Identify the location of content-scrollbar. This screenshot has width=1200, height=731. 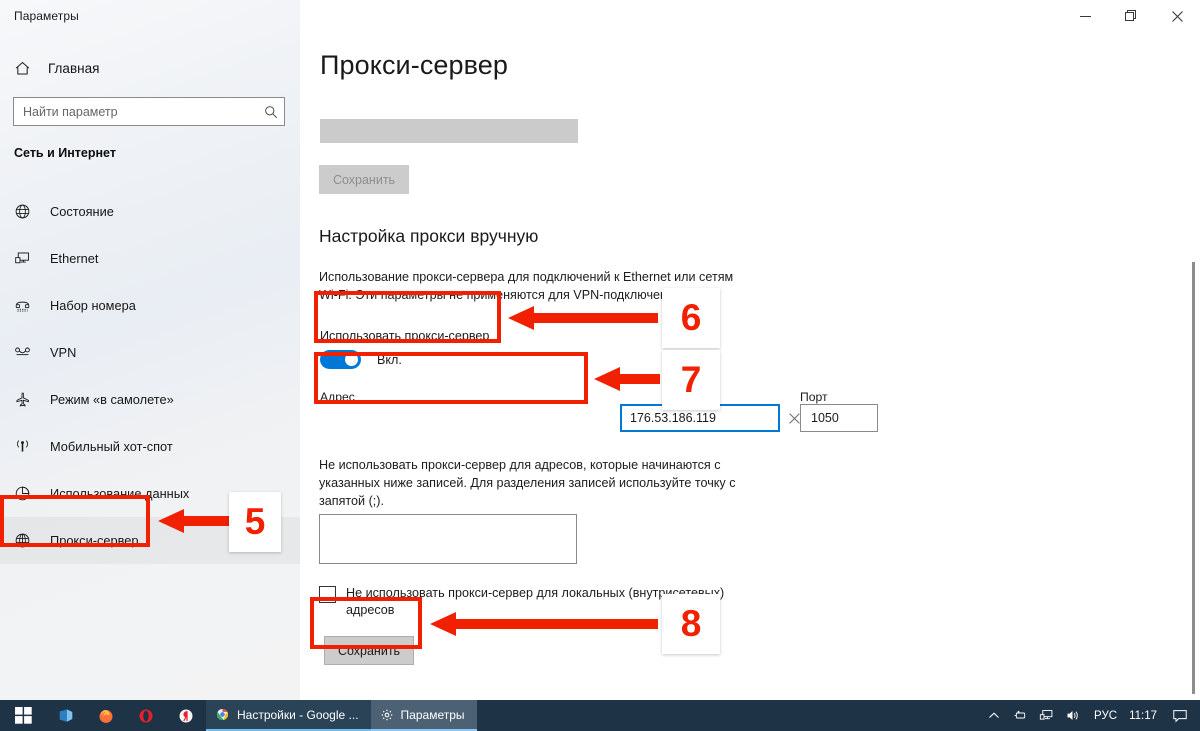
(1193, 478).